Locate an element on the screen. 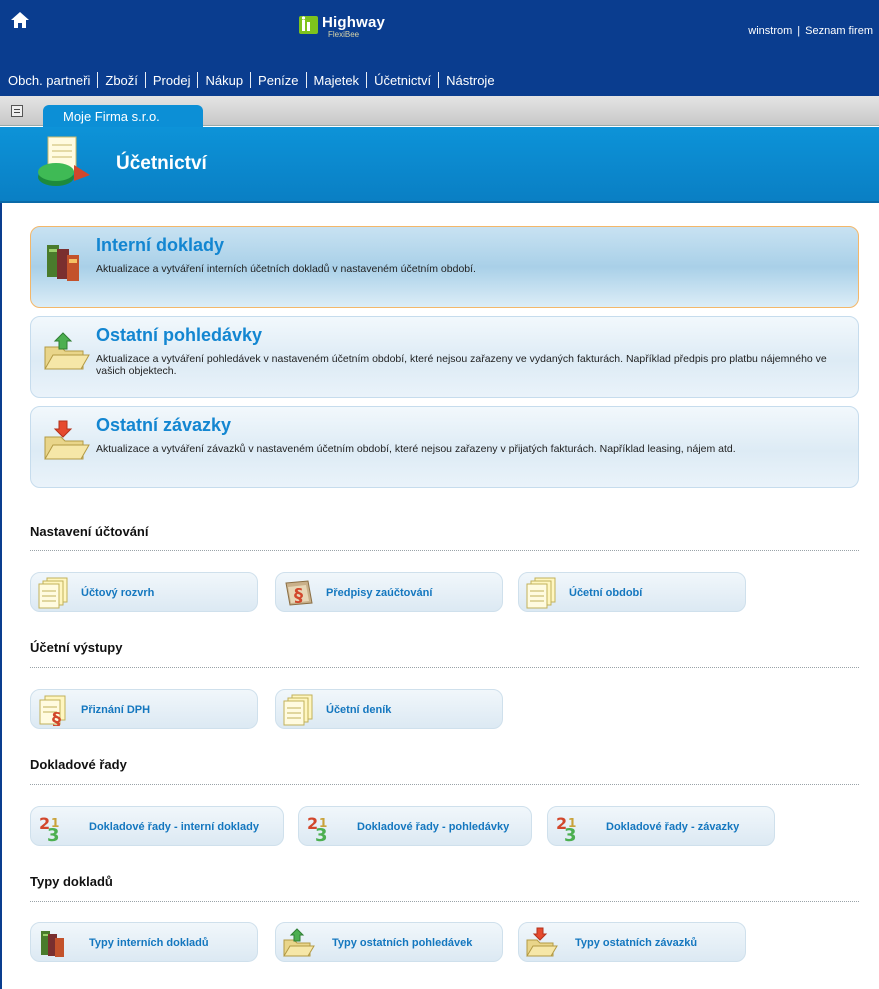  section-title-rady: Dokladové řady is located at coordinates (78, 764).